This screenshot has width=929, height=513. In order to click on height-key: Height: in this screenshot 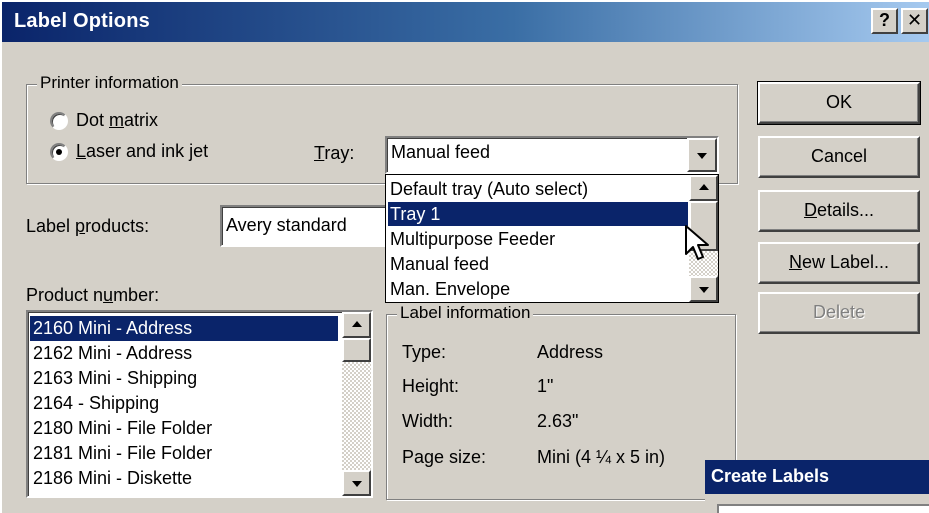, I will do `click(431, 386)`.